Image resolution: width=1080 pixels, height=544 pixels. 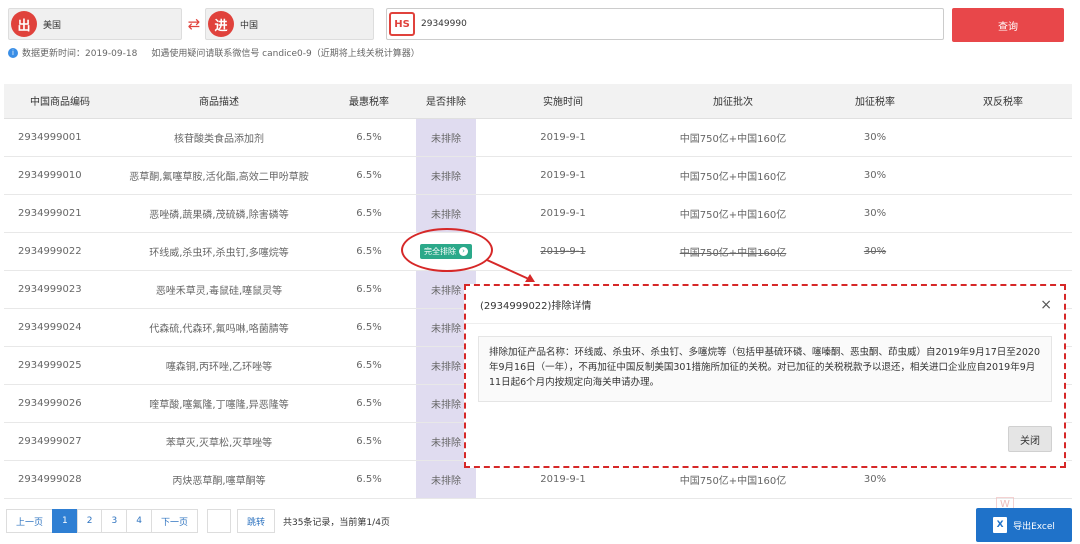 What do you see at coordinates (80, 54) in the screenshot?
I see `update-time-text: 数据更新时间：2019-09-18` at bounding box center [80, 54].